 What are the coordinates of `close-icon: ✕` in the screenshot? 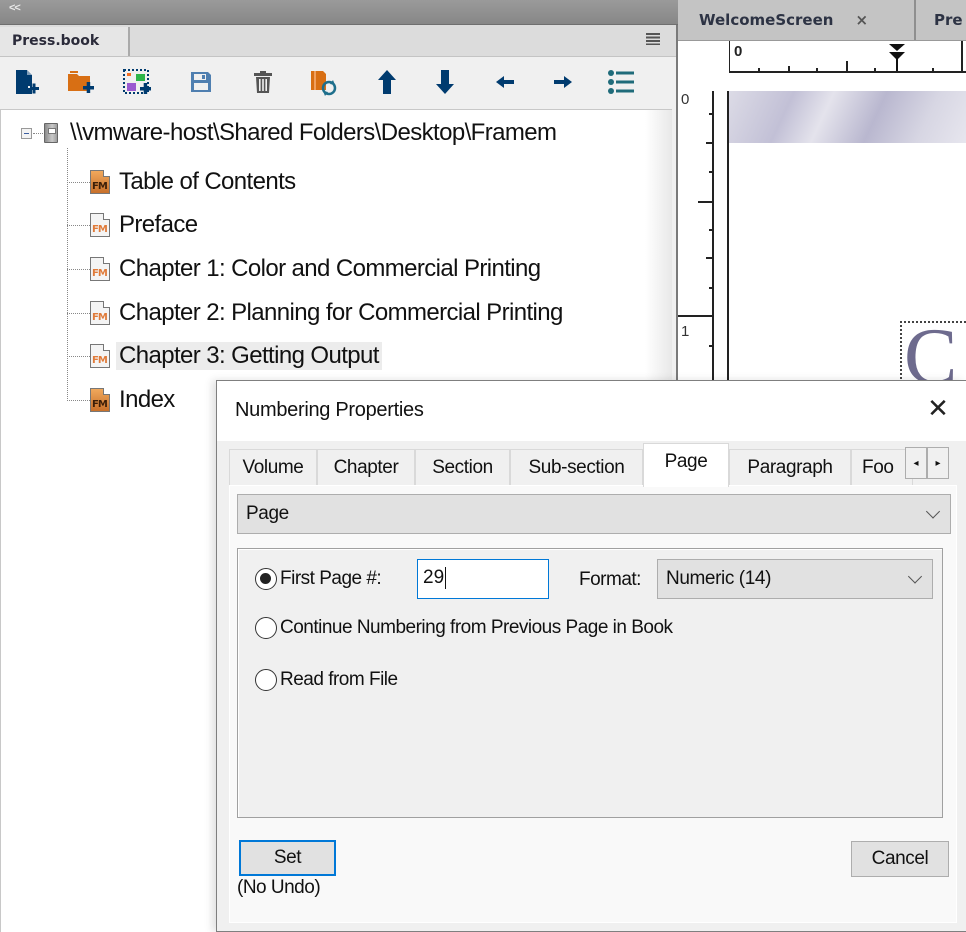 It's located at (938, 409).